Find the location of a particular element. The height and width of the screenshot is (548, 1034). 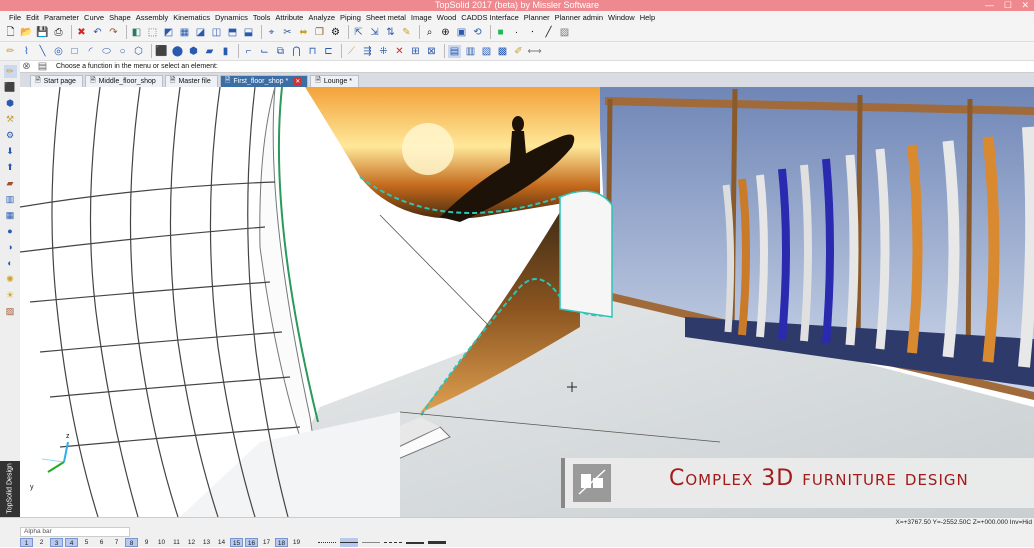

menu-file: File is located at coordinates (17, 17).